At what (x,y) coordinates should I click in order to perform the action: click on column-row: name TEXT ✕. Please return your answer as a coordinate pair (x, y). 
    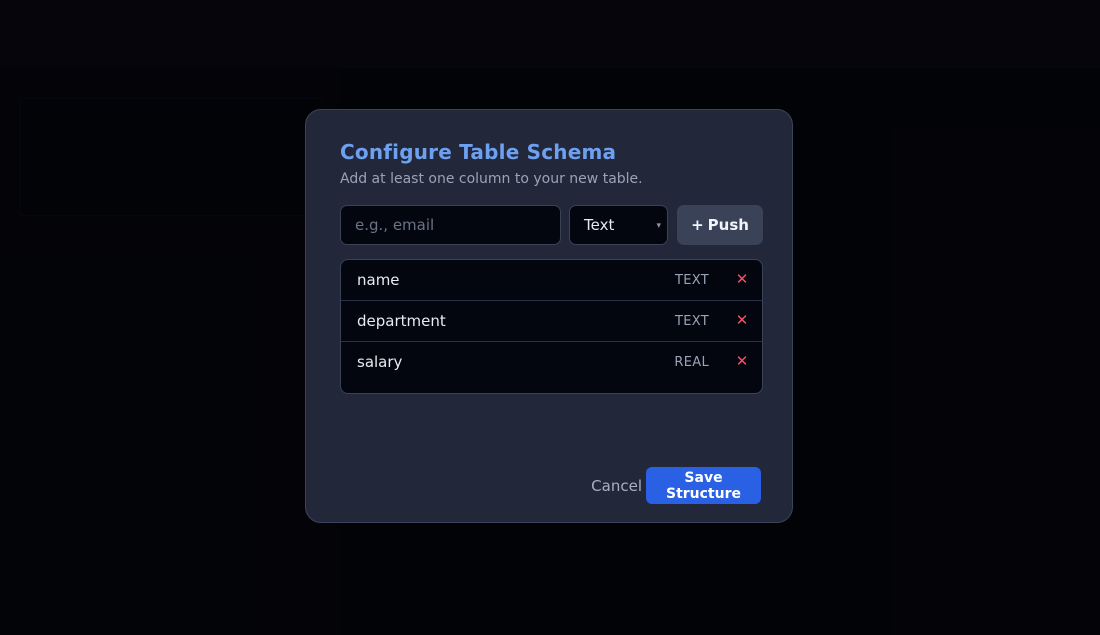
    Looking at the image, I should click on (551, 280).